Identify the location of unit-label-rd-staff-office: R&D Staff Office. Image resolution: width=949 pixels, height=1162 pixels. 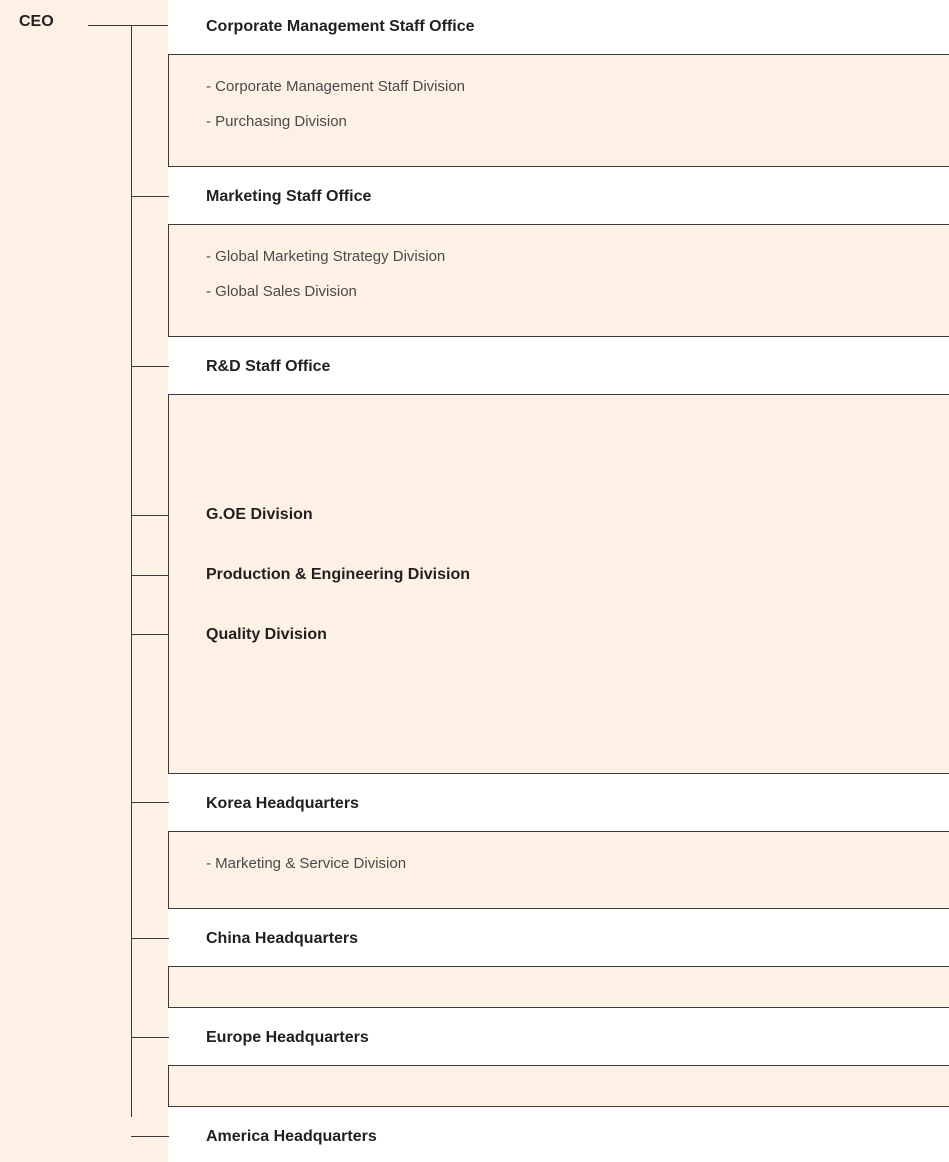
(268, 366).